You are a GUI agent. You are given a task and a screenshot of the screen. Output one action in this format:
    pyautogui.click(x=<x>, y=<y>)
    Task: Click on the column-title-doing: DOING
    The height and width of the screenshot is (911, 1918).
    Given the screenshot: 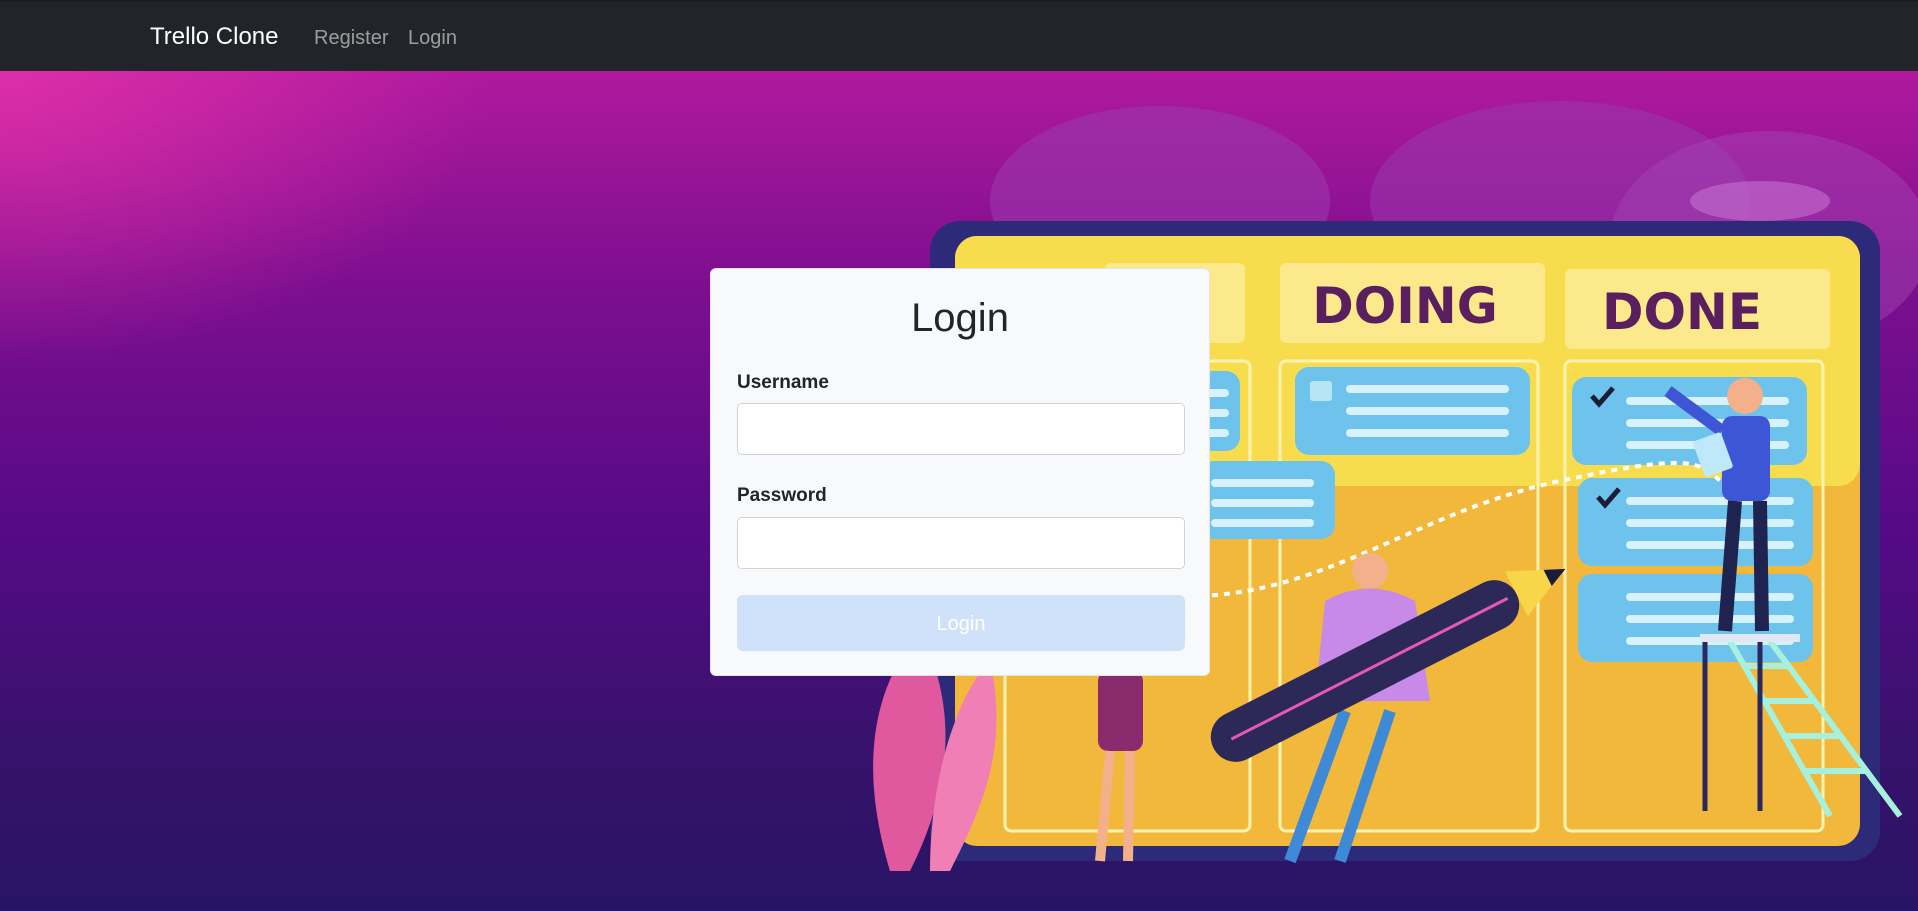 What is the action you would take?
    pyautogui.click(x=1405, y=306)
    